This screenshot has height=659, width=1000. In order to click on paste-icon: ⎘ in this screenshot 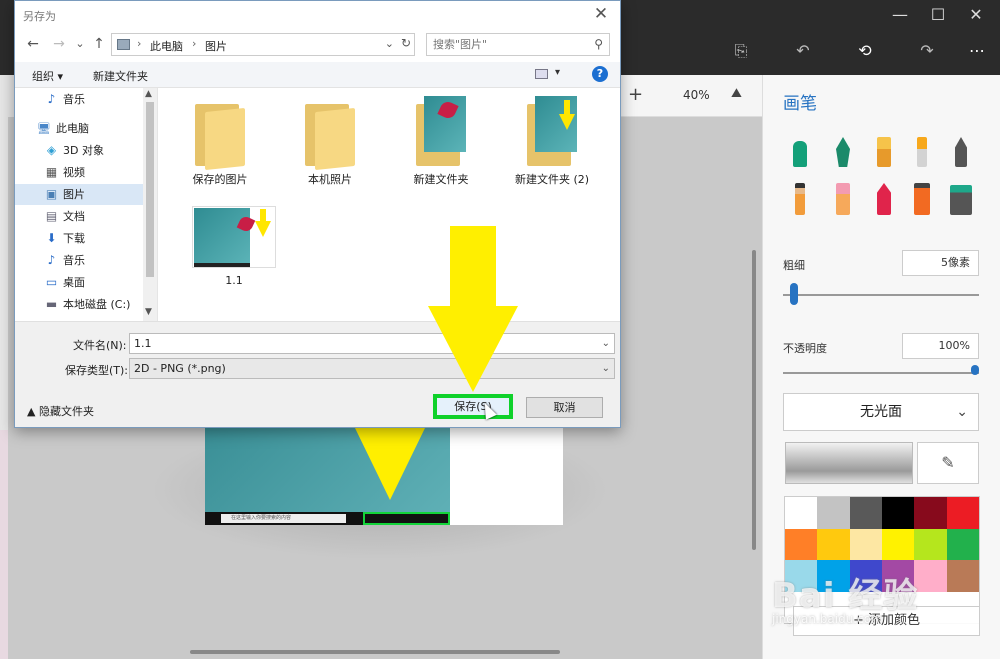, I will do `click(741, 51)`.